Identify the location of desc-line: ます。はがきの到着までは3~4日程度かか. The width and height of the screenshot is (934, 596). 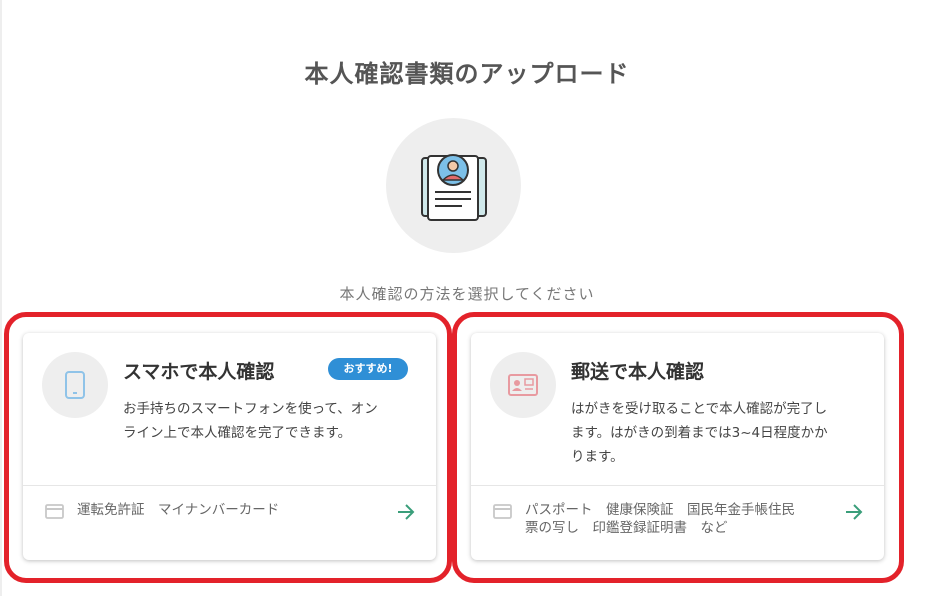
(699, 433).